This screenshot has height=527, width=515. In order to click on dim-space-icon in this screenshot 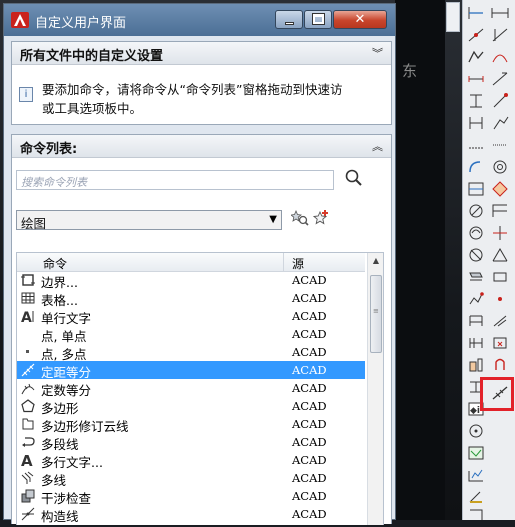, I will do `click(500, 255)`.